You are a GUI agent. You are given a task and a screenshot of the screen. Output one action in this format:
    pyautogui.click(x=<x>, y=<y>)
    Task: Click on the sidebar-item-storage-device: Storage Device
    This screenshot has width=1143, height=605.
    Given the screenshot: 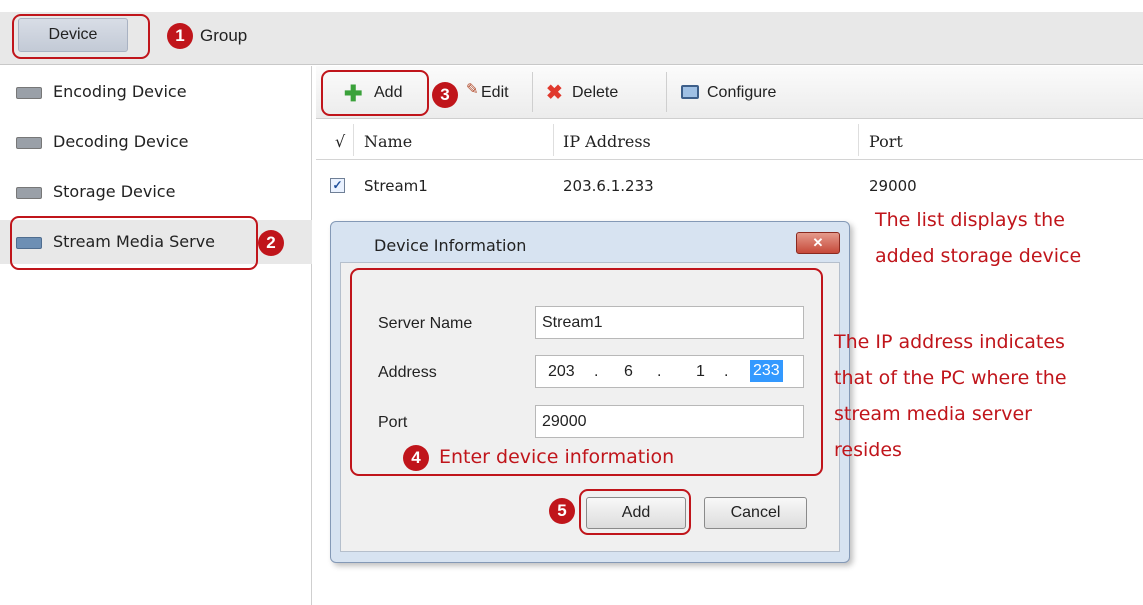 What is the action you would take?
    pyautogui.click(x=156, y=192)
    